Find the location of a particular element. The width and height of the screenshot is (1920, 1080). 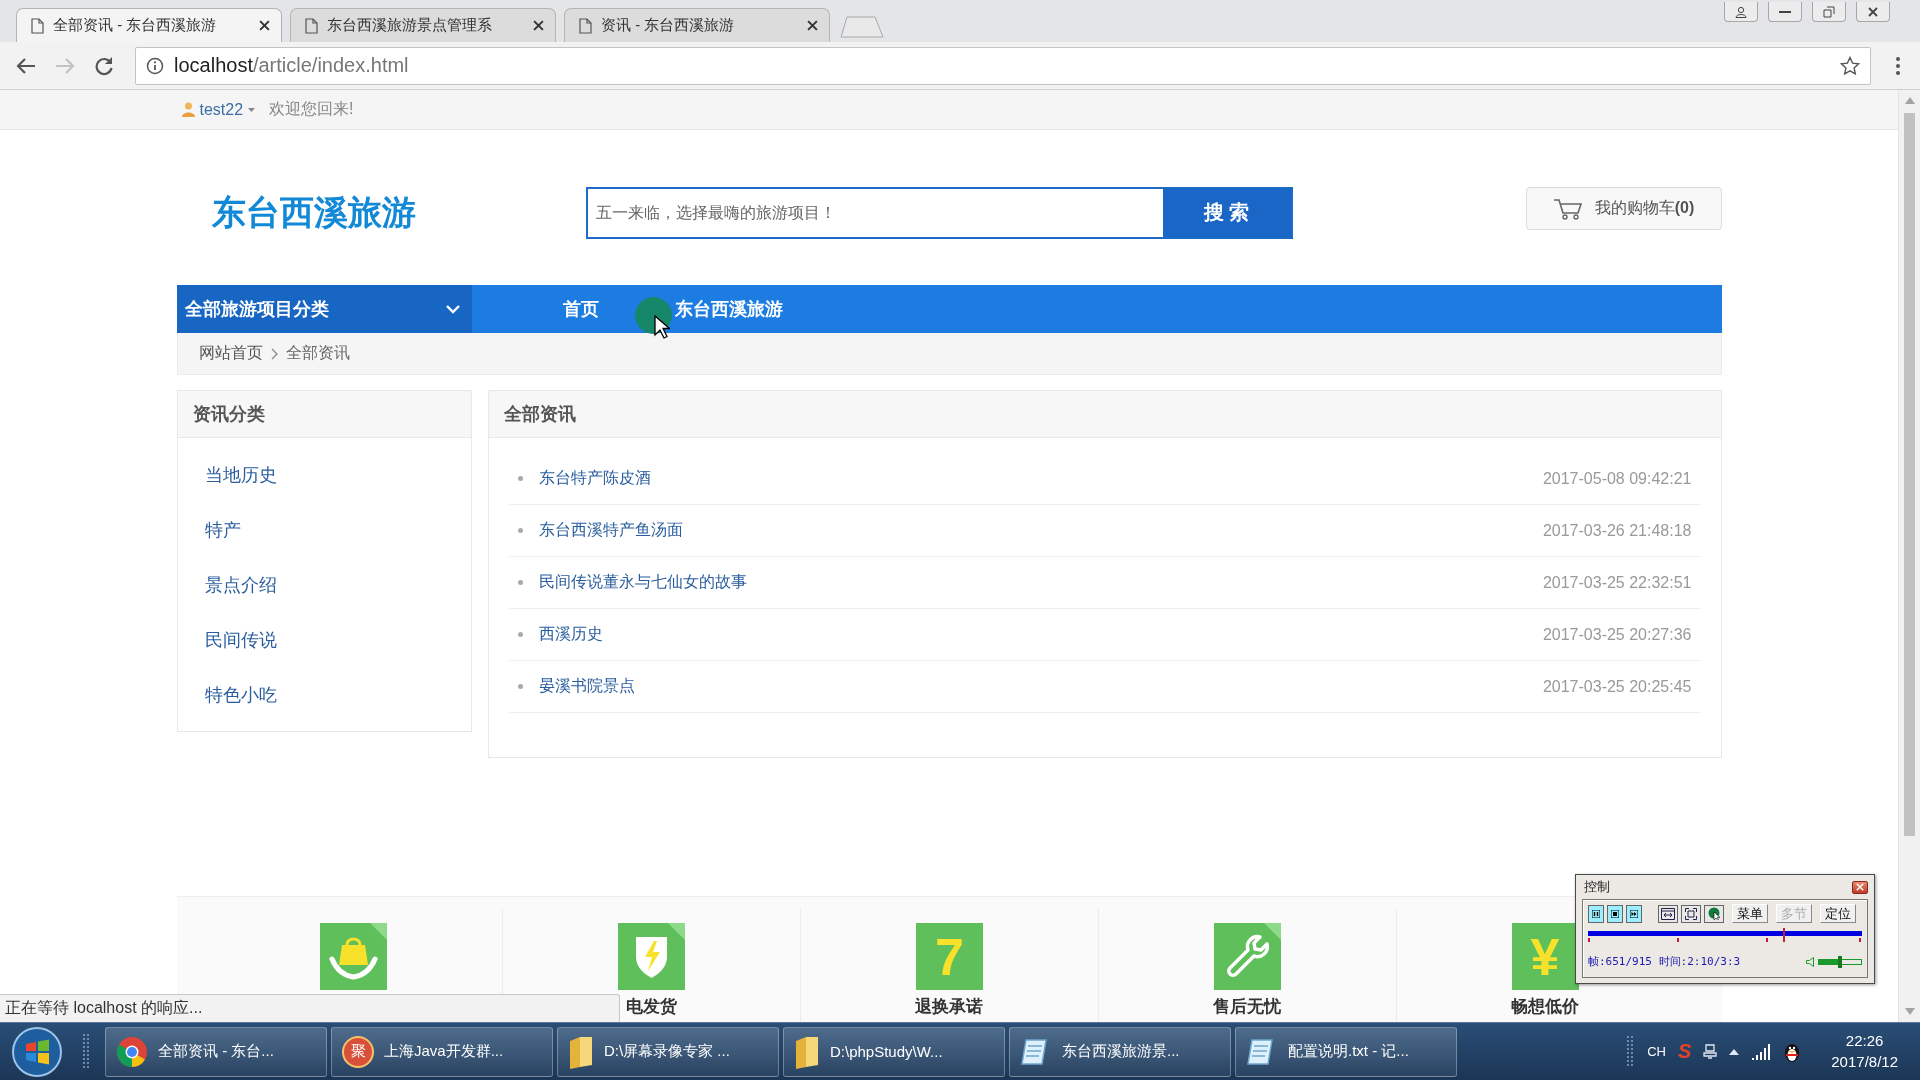

browser-tab: 全部资讯 - 东台西溪旅游 is located at coordinates (149, 25).